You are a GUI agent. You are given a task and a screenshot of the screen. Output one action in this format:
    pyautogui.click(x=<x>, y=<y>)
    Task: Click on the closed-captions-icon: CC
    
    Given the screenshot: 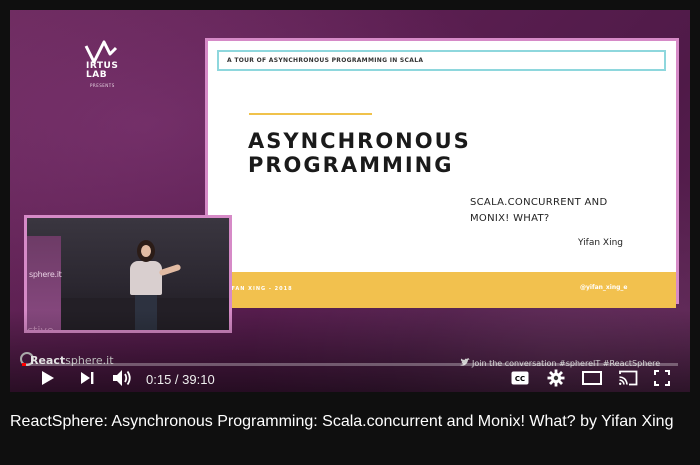 What is the action you would take?
    pyautogui.click(x=520, y=378)
    